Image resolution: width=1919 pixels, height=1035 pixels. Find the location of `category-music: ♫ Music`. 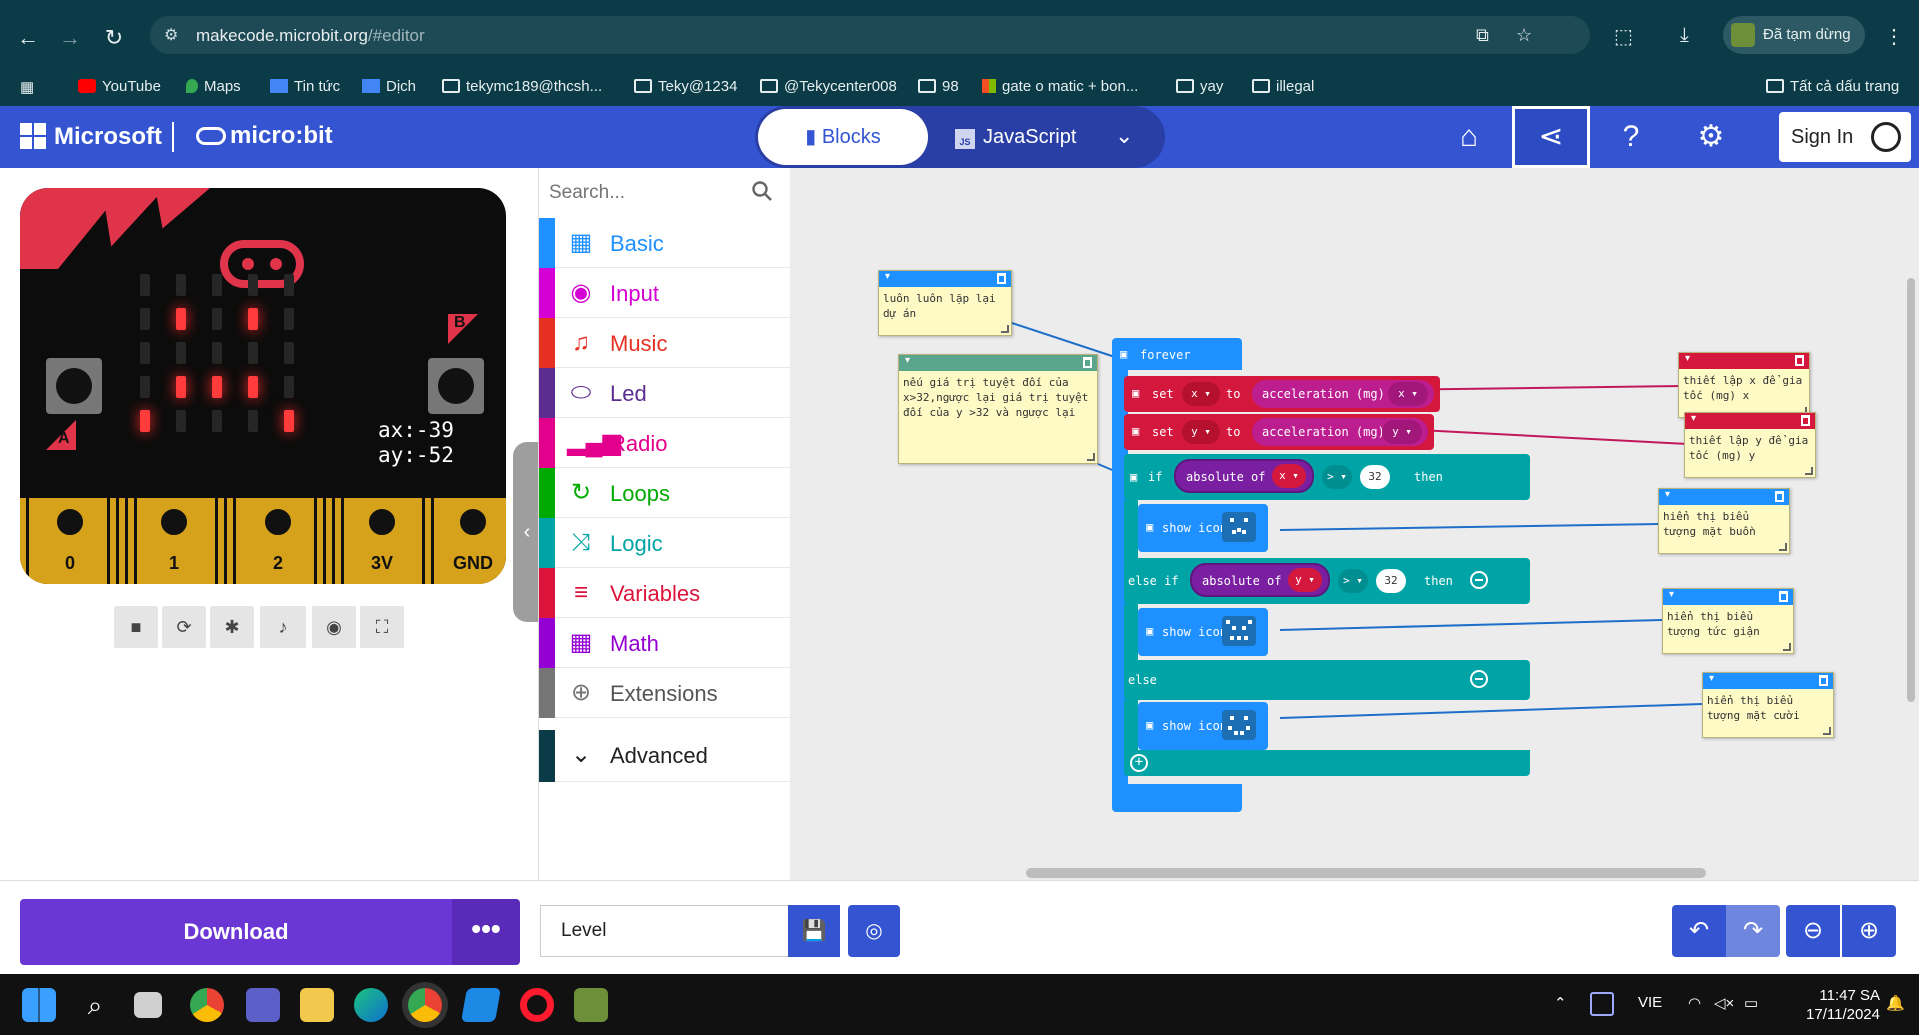

category-music: ♫ Music is located at coordinates (665, 343).